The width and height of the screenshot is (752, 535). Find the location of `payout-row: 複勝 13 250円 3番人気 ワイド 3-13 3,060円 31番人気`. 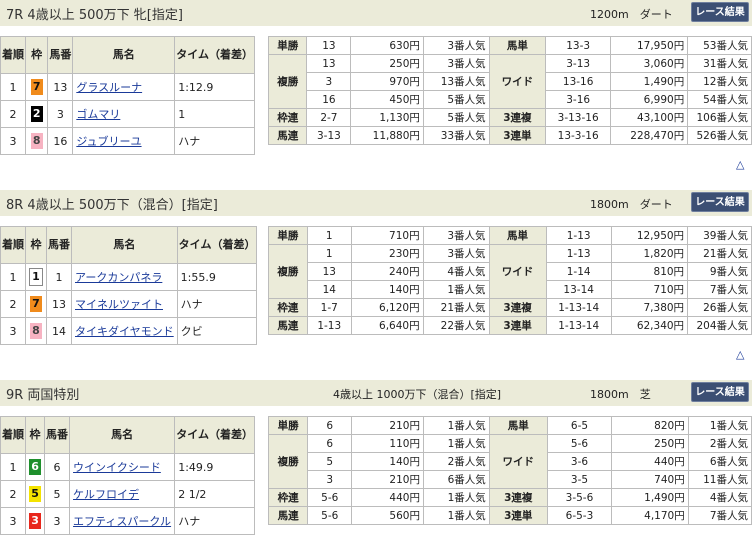

payout-row: 複勝 13 250円 3番人気 ワイド 3-13 3,060円 31番人気 is located at coordinates (509, 81).